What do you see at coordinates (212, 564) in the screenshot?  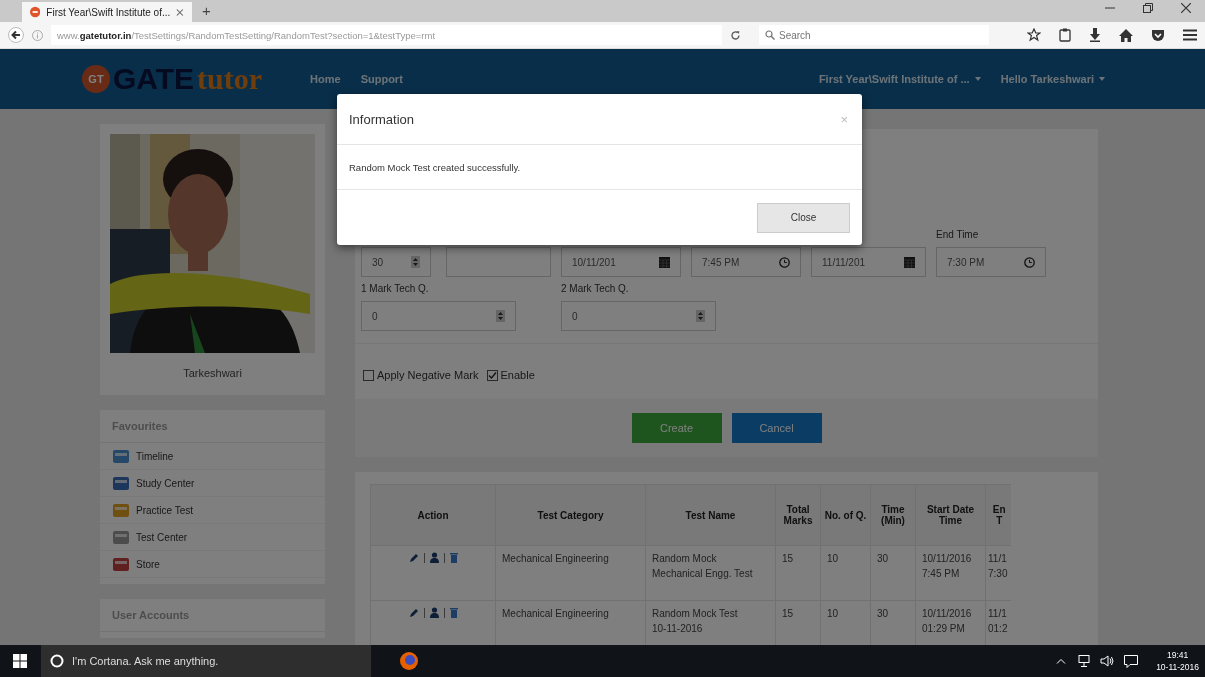 I see `sidebar-item: Store` at bounding box center [212, 564].